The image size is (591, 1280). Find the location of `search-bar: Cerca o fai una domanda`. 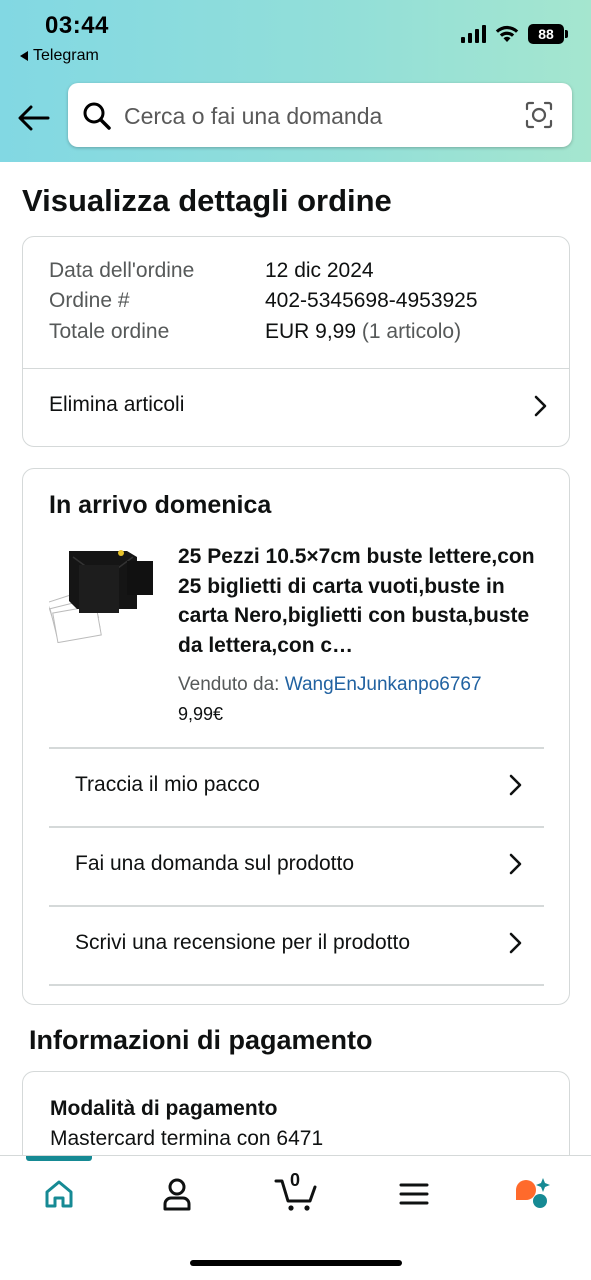

search-bar: Cerca o fai una domanda is located at coordinates (320, 115).